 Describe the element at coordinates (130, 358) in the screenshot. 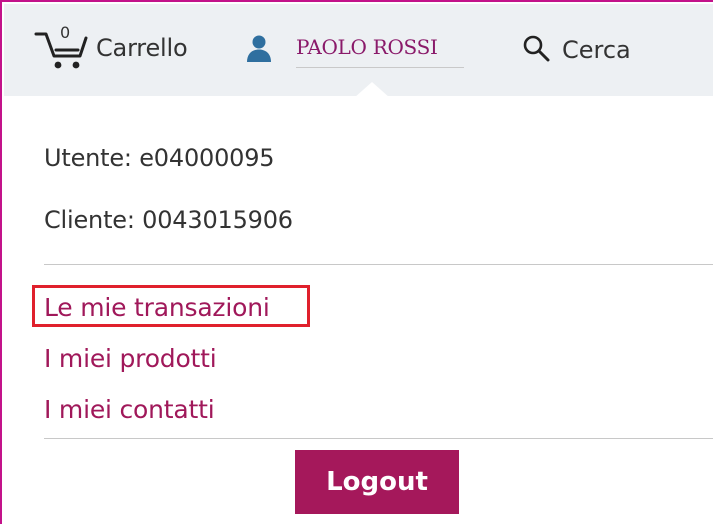

I see `menu-link-products: I miei prodotti` at that location.